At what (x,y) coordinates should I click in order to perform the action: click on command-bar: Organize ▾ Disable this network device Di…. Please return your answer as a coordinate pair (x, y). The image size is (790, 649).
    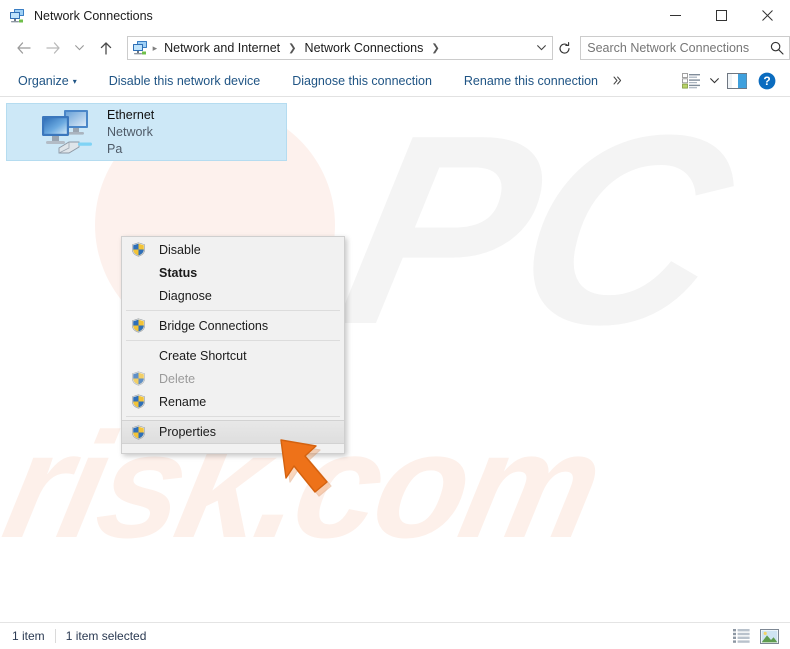
    Looking at the image, I should click on (395, 81).